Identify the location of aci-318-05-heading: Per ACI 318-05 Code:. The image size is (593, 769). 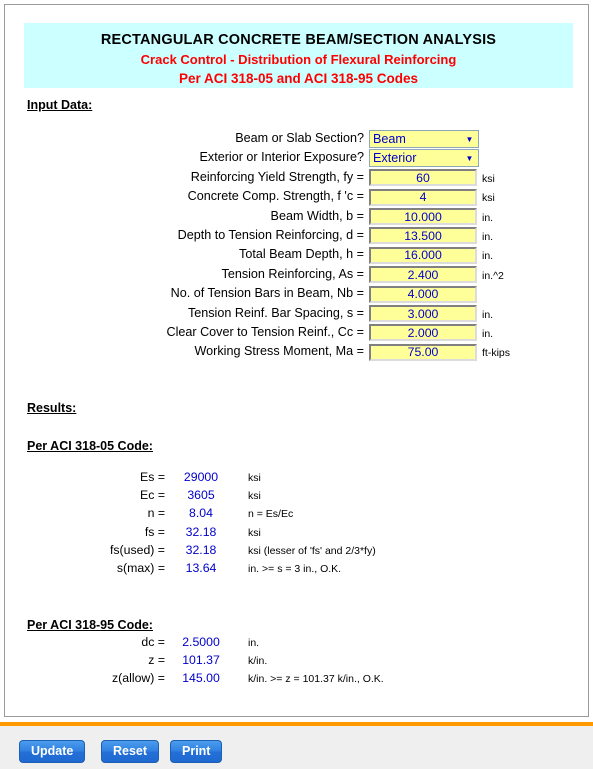
(90, 446).